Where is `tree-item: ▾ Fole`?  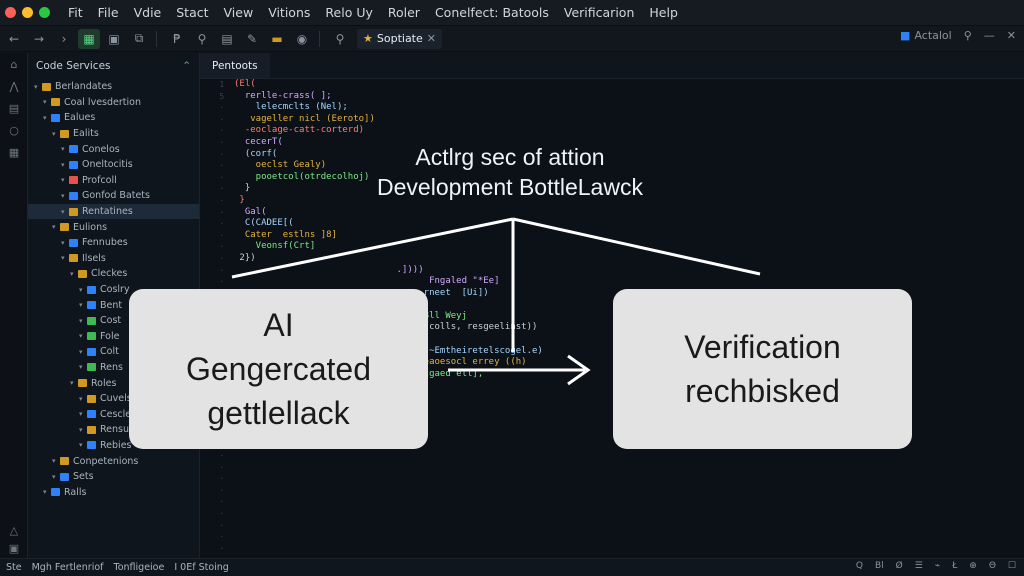
tree-item: ▾ Fole is located at coordinates (113, 337).